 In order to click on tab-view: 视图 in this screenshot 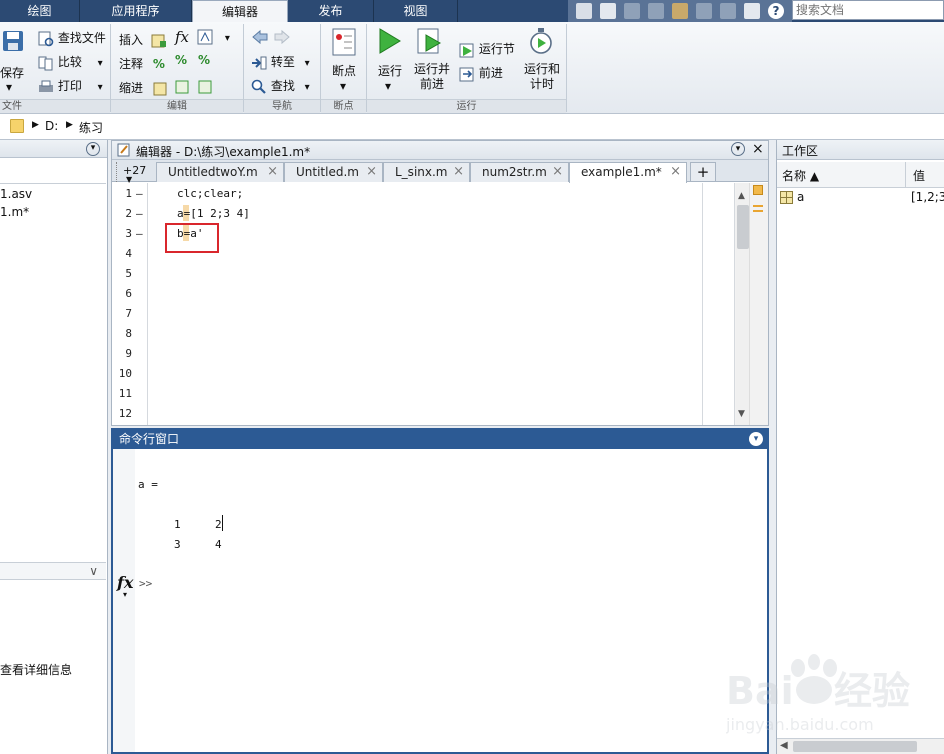, I will do `click(416, 11)`.